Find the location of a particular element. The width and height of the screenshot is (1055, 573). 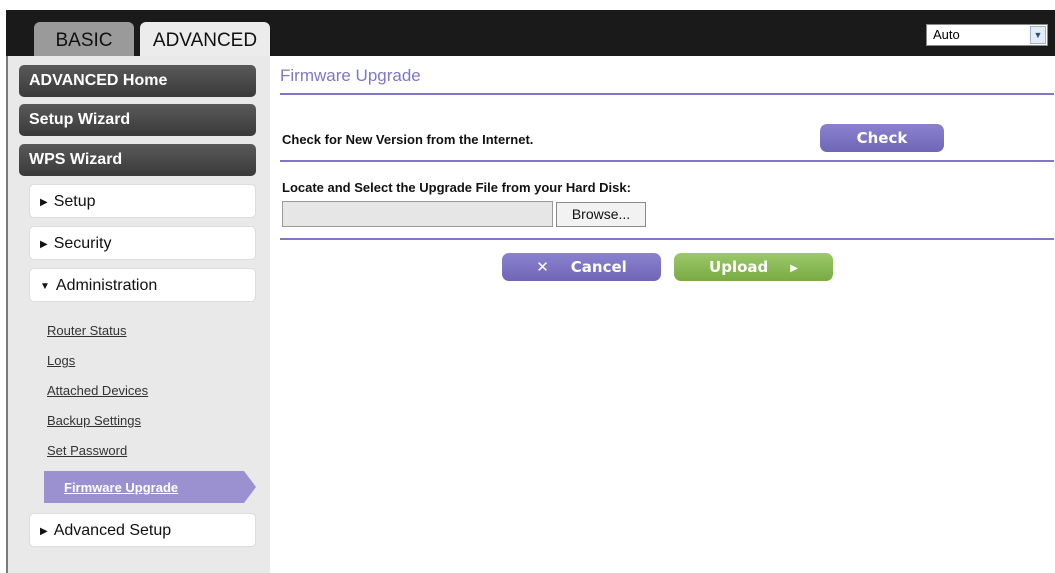

setup-wizard-button: Setup Wizard is located at coordinates (137, 120).